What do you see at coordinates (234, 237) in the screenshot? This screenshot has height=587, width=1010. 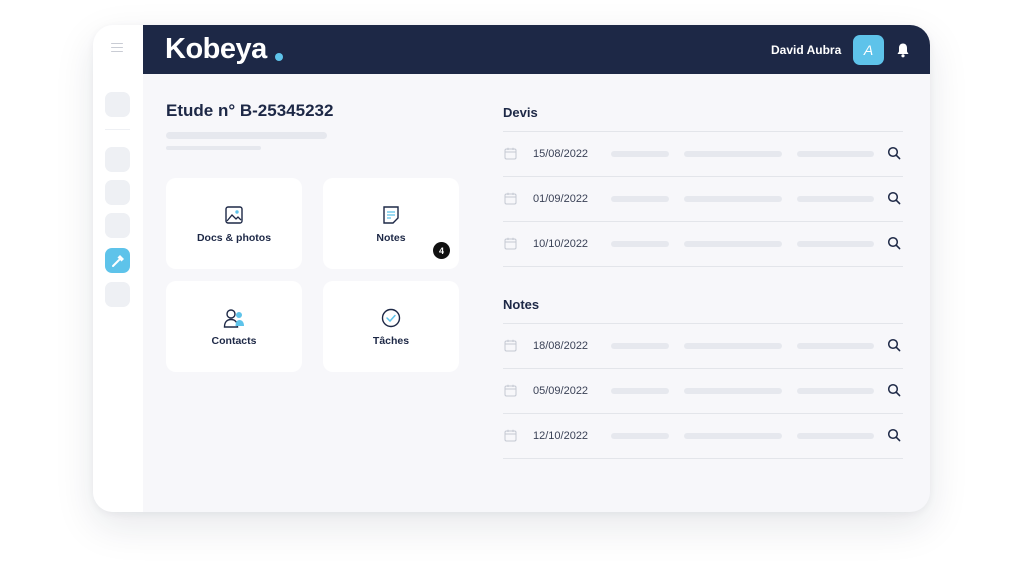 I see `card-label: Docs & photos` at bounding box center [234, 237].